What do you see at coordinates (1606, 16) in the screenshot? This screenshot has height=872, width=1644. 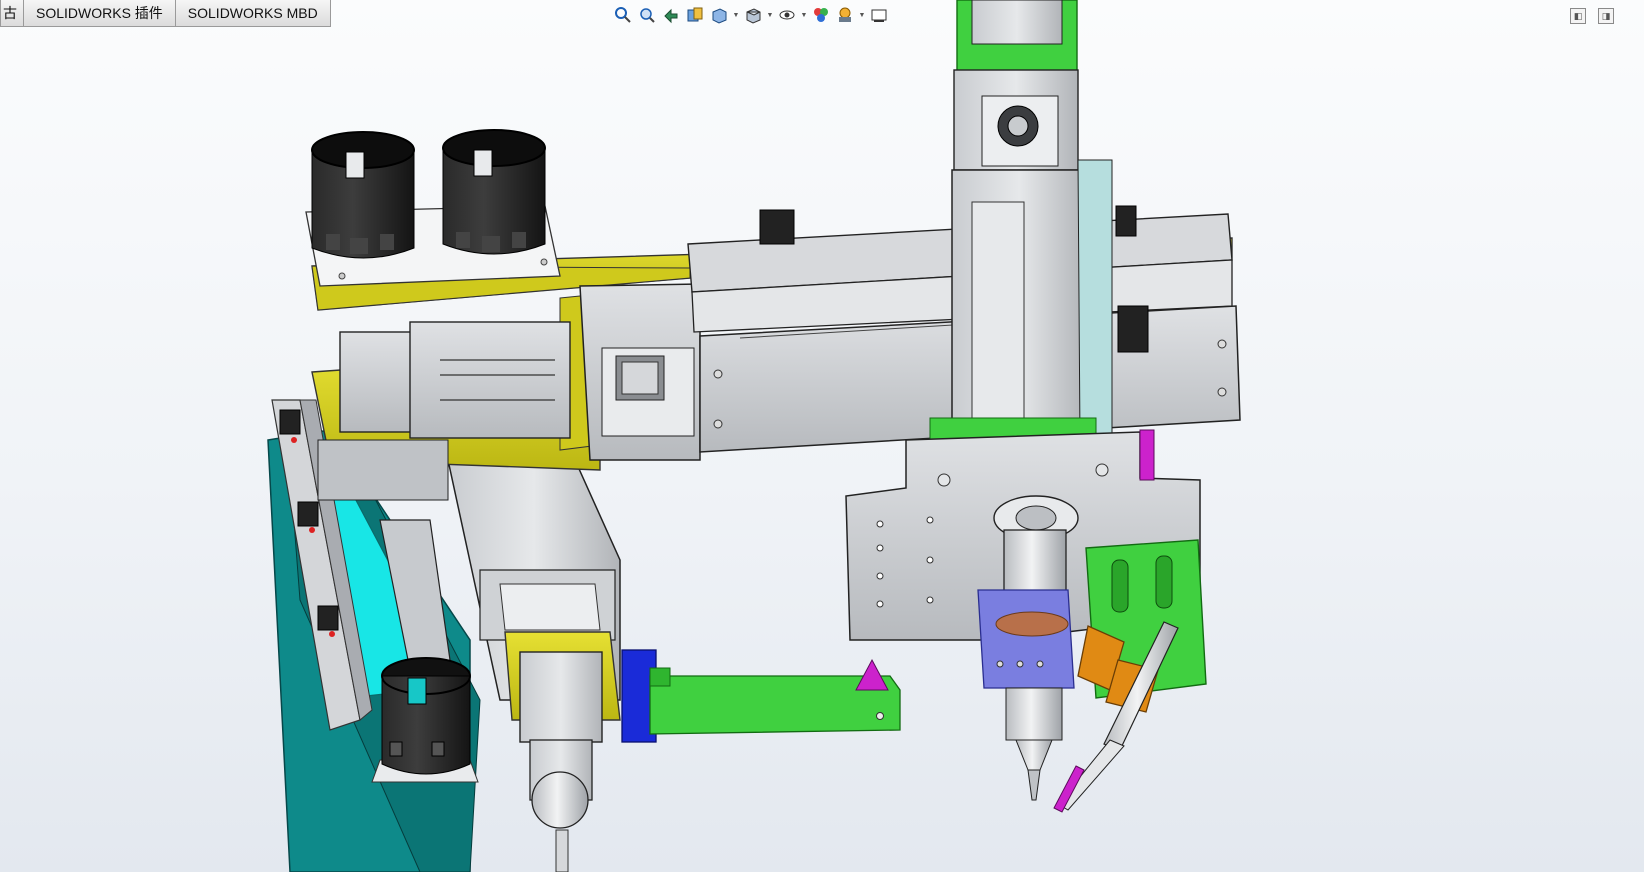 I see `tile-right-icon: ◨` at bounding box center [1606, 16].